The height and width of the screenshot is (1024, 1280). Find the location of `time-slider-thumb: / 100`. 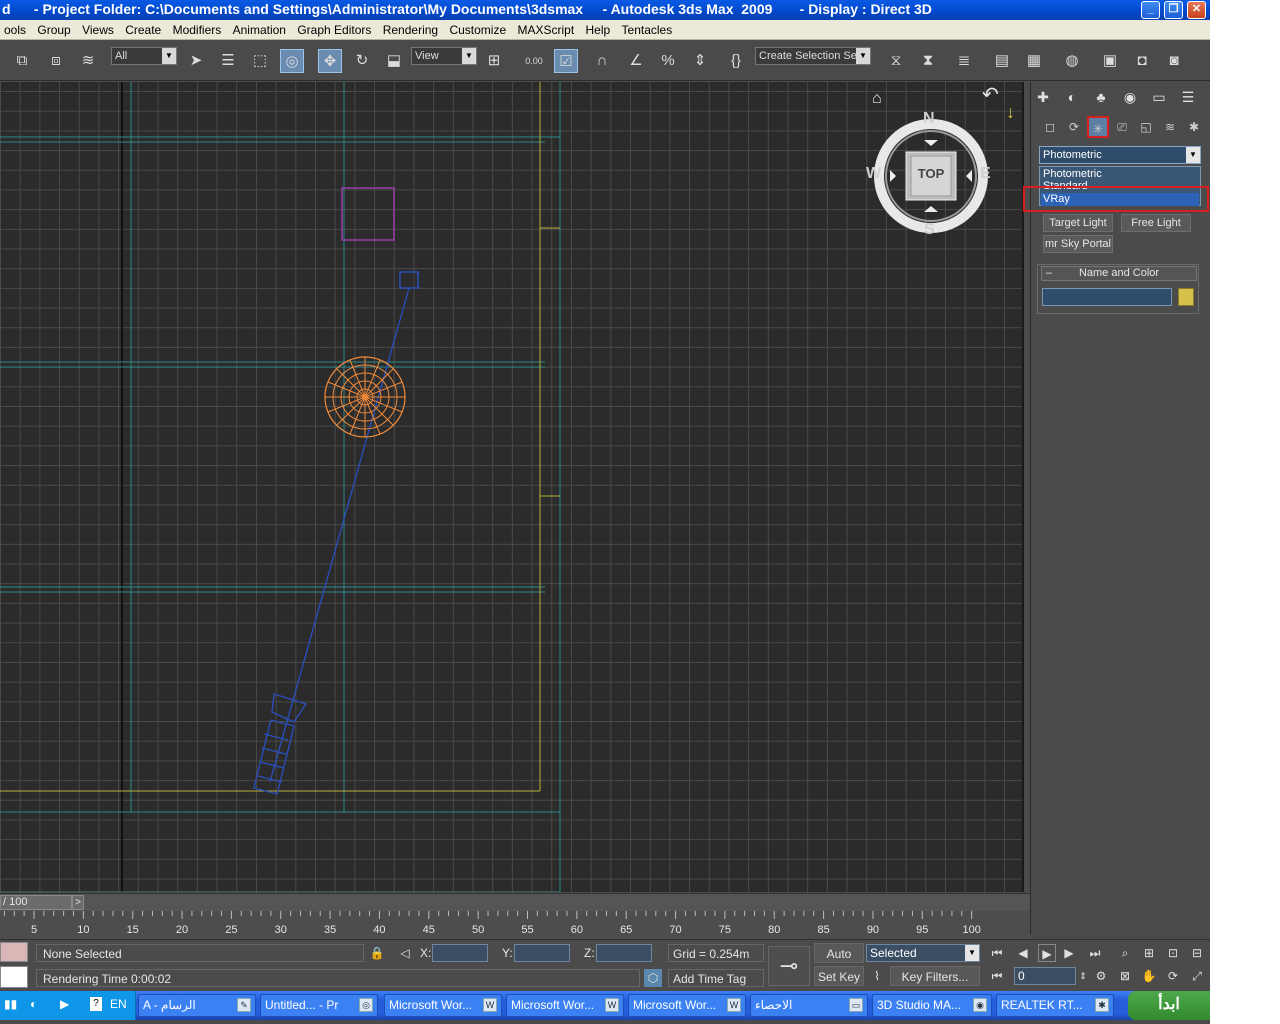

time-slider-thumb: / 100 is located at coordinates (36, 902).